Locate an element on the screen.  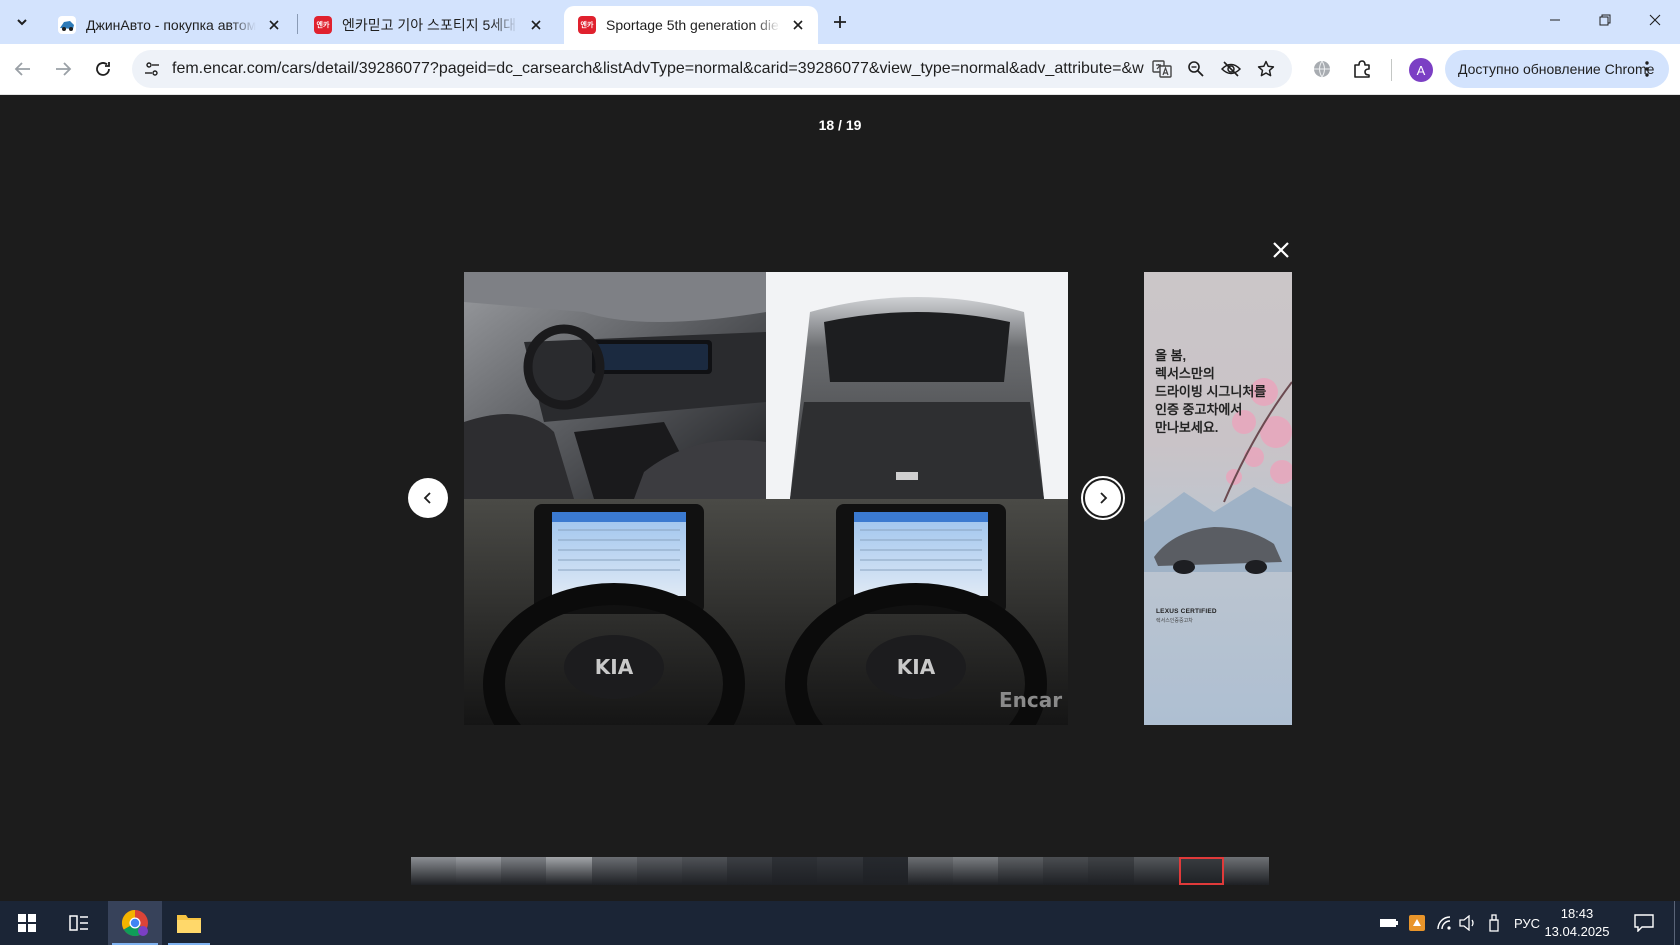
close-window-button is located at coordinates (1655, 20).